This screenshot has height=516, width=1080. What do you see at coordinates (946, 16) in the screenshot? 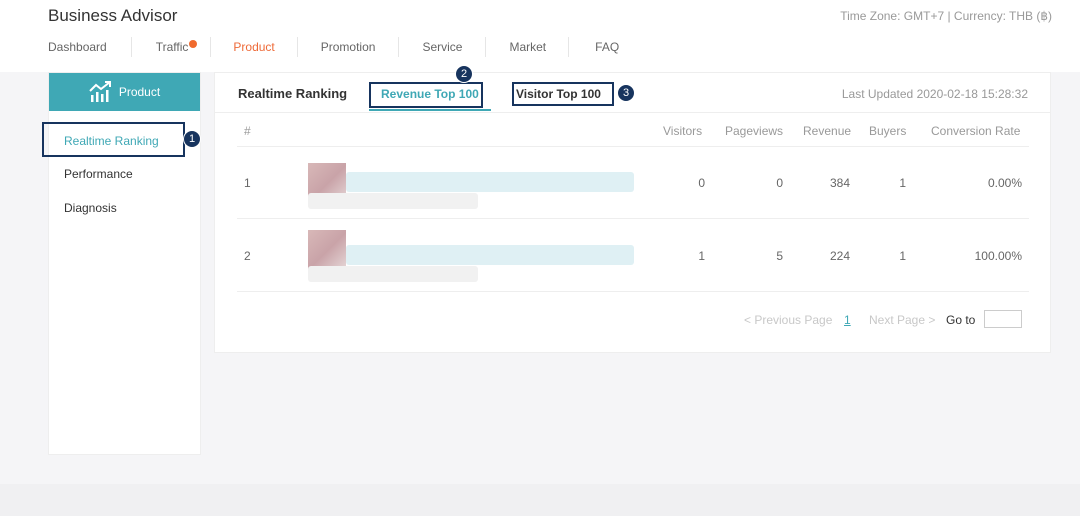
I see `timezone-currency: Time Zone: GMT+7 | Currency: THB (฿)` at bounding box center [946, 16].